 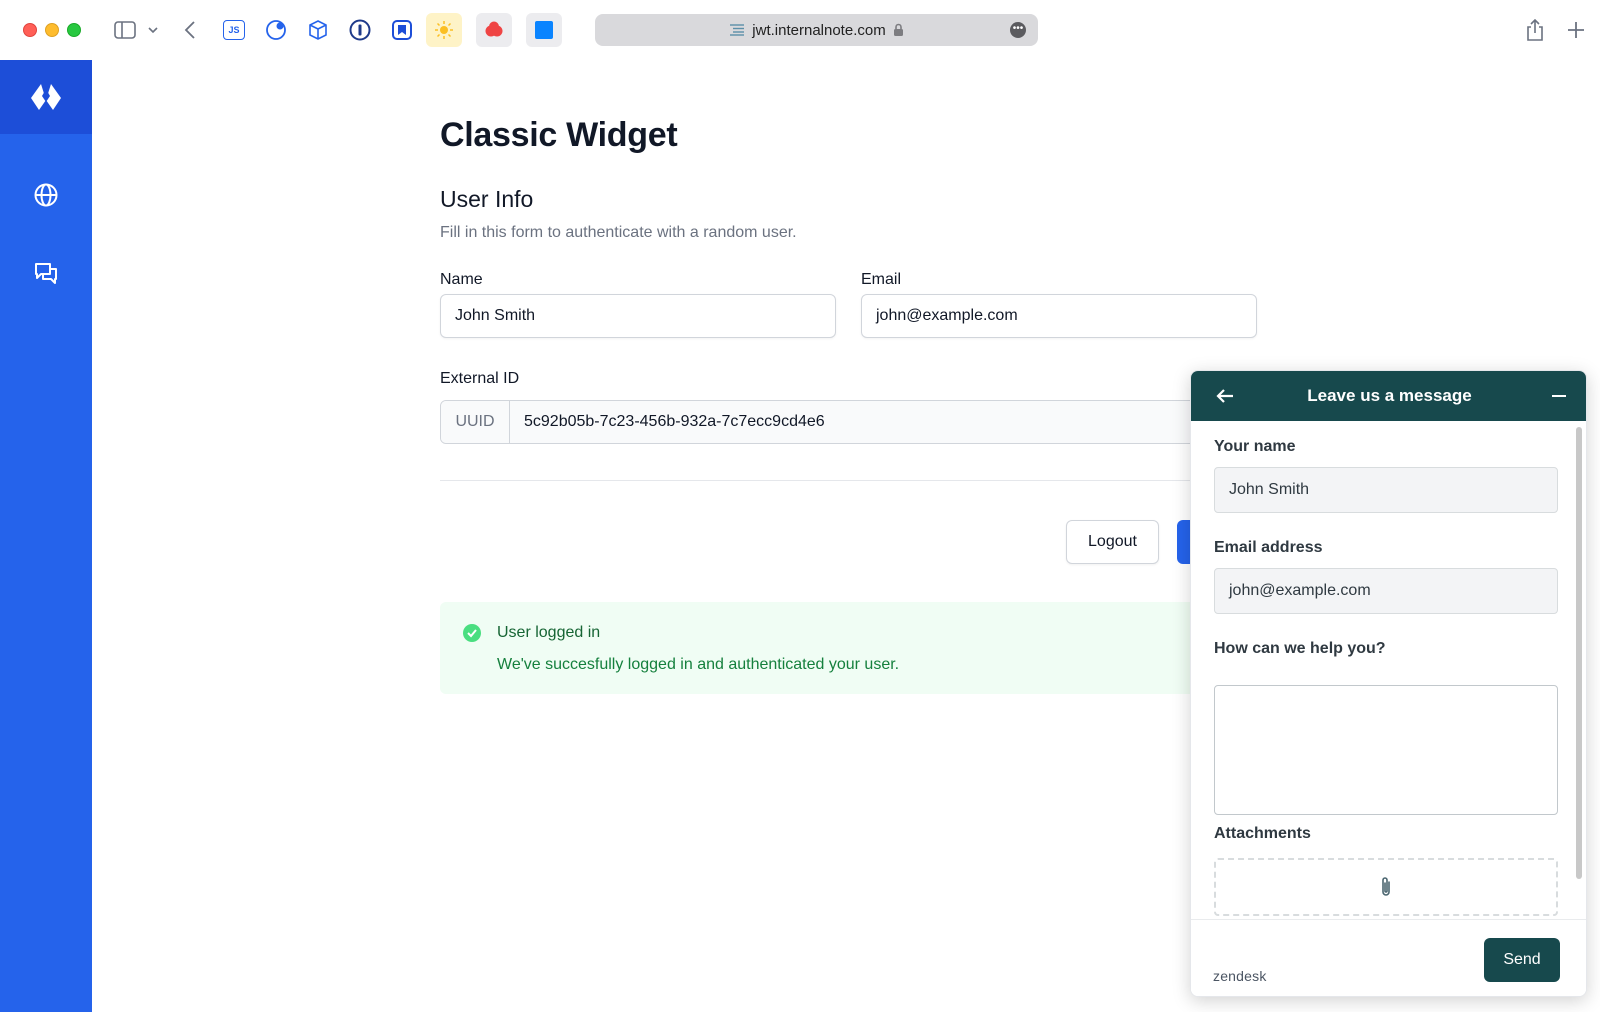 What do you see at coordinates (487, 199) in the screenshot?
I see `section-title: User Info` at bounding box center [487, 199].